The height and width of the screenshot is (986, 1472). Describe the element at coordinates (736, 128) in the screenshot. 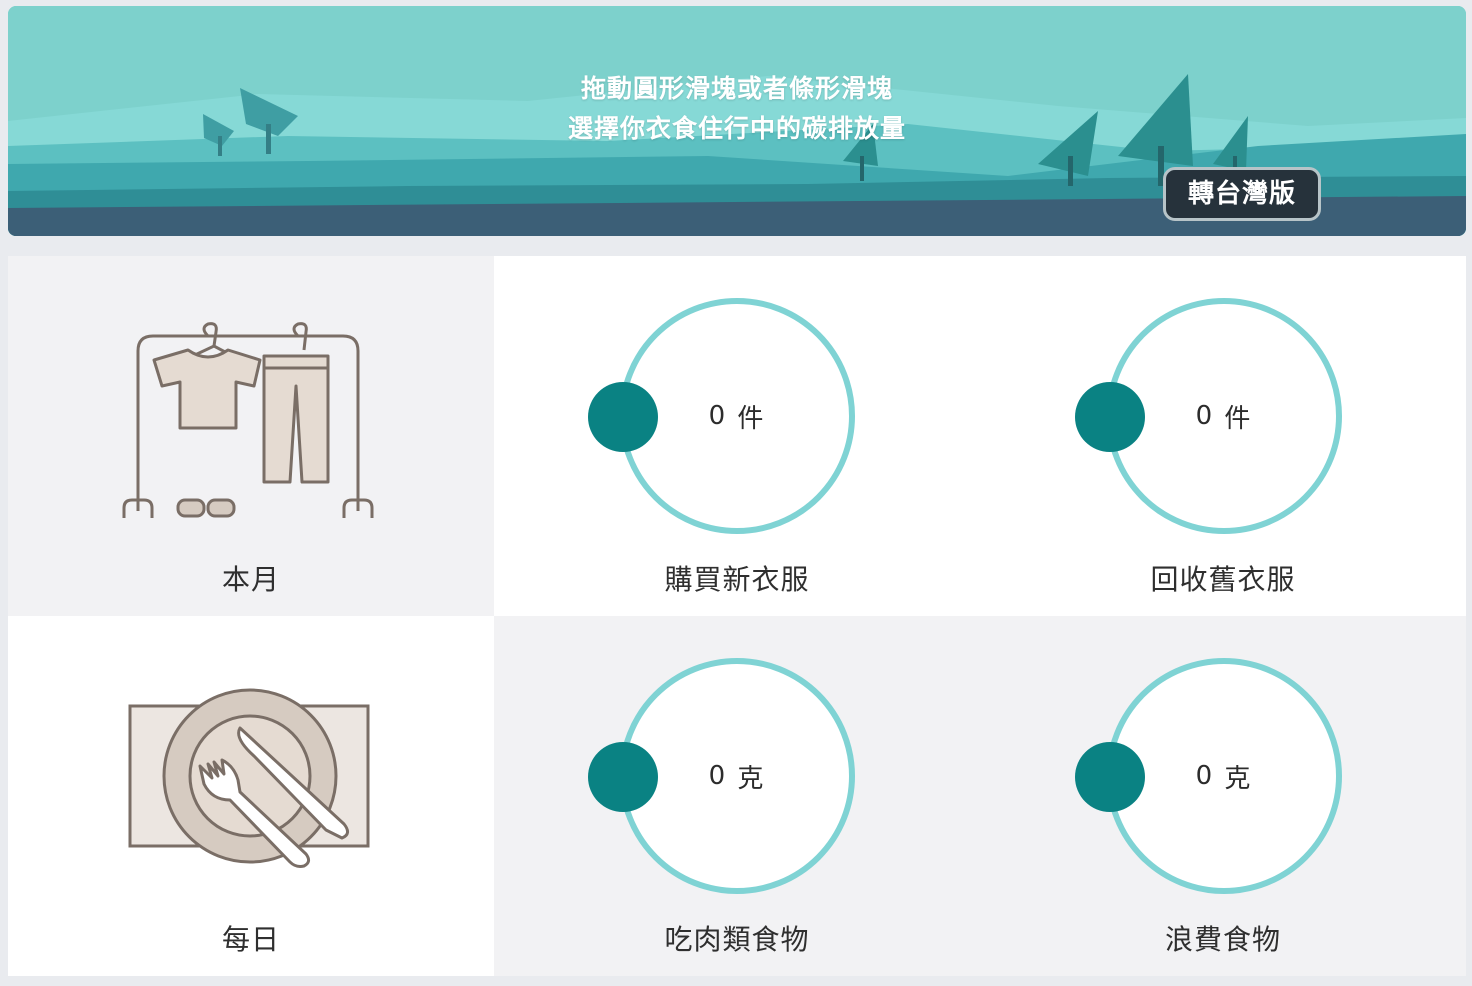

I see `instruction-line-2: 選擇你衣食住行中的碳排放量` at that location.